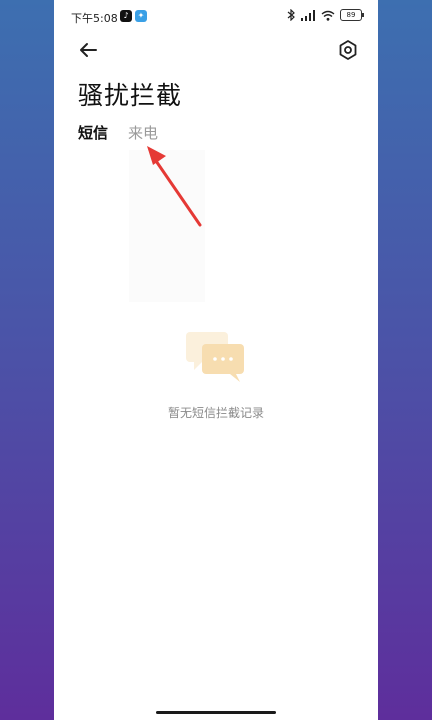 The height and width of the screenshot is (720, 432). I want to click on message-bubbles-icon, so click(215, 357).